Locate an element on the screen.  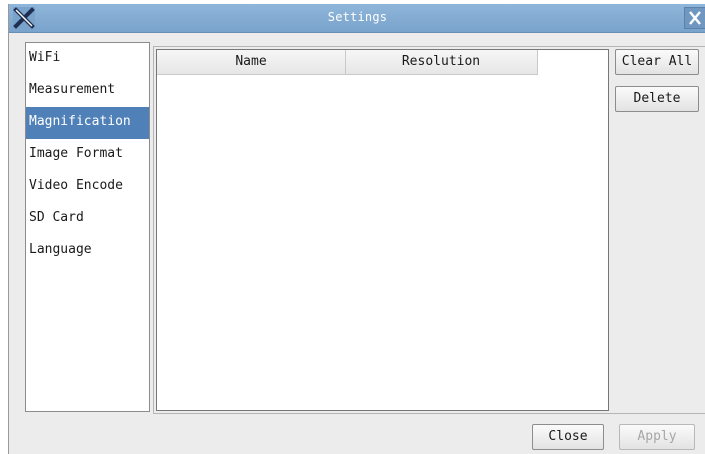
sidebar-item-sd-card: SD Card is located at coordinates (87, 219).